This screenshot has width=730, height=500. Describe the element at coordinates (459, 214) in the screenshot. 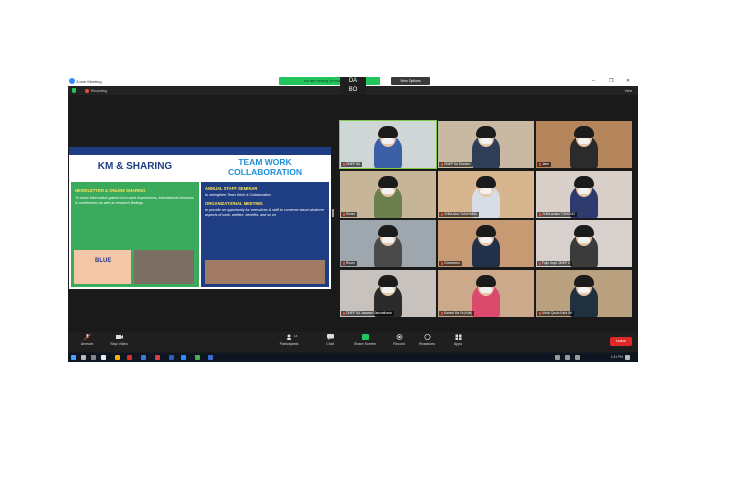

I see `participant-name-label: JVMA Akio TAKAYAMA` at that location.